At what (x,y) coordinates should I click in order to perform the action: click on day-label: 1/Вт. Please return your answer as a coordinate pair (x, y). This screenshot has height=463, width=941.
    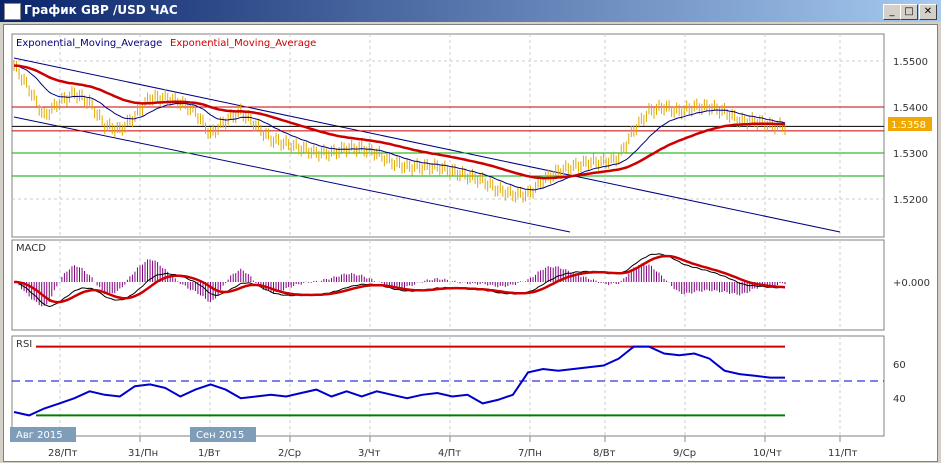
    Looking at the image, I should click on (209, 453).